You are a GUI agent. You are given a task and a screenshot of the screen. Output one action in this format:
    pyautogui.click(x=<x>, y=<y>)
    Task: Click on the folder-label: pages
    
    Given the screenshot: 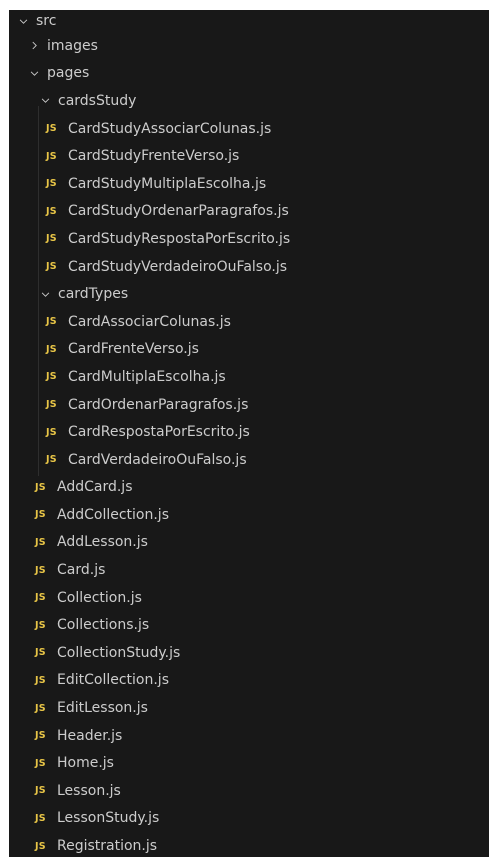 What is the action you would take?
    pyautogui.click(x=68, y=73)
    